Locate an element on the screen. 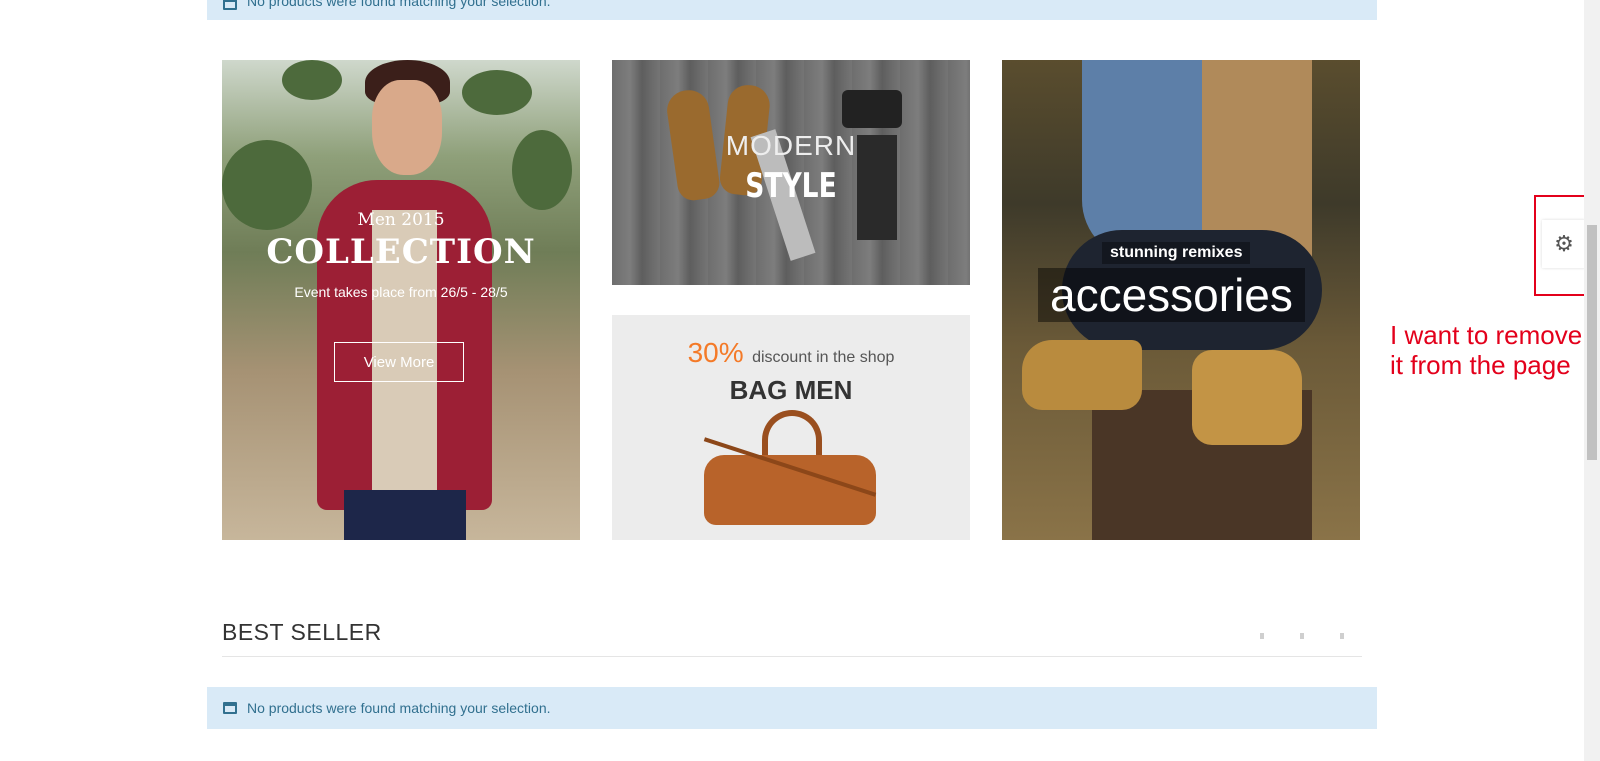 Image resolution: width=1600 pixels, height=761 pixels. best-seller-heading: BEST SELLER is located at coordinates (302, 632).